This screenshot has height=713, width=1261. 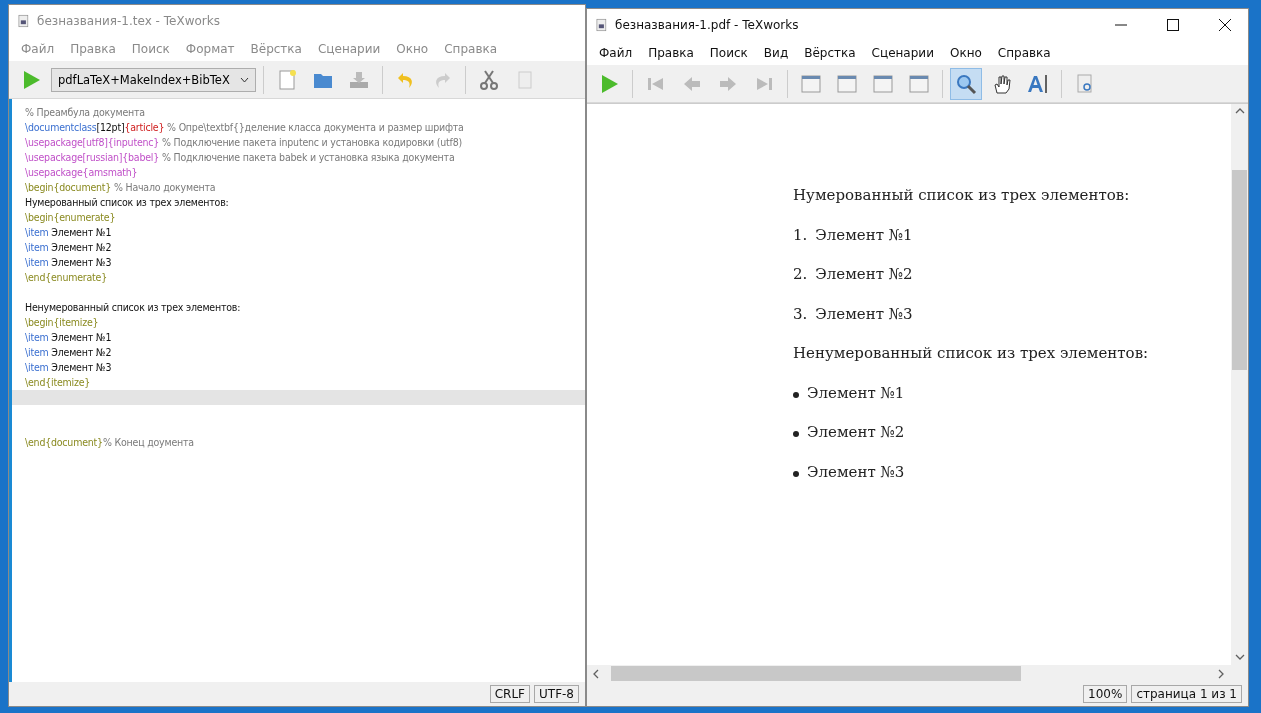 What do you see at coordinates (556, 694) in the screenshot?
I see `status-field: UTF-8` at bounding box center [556, 694].